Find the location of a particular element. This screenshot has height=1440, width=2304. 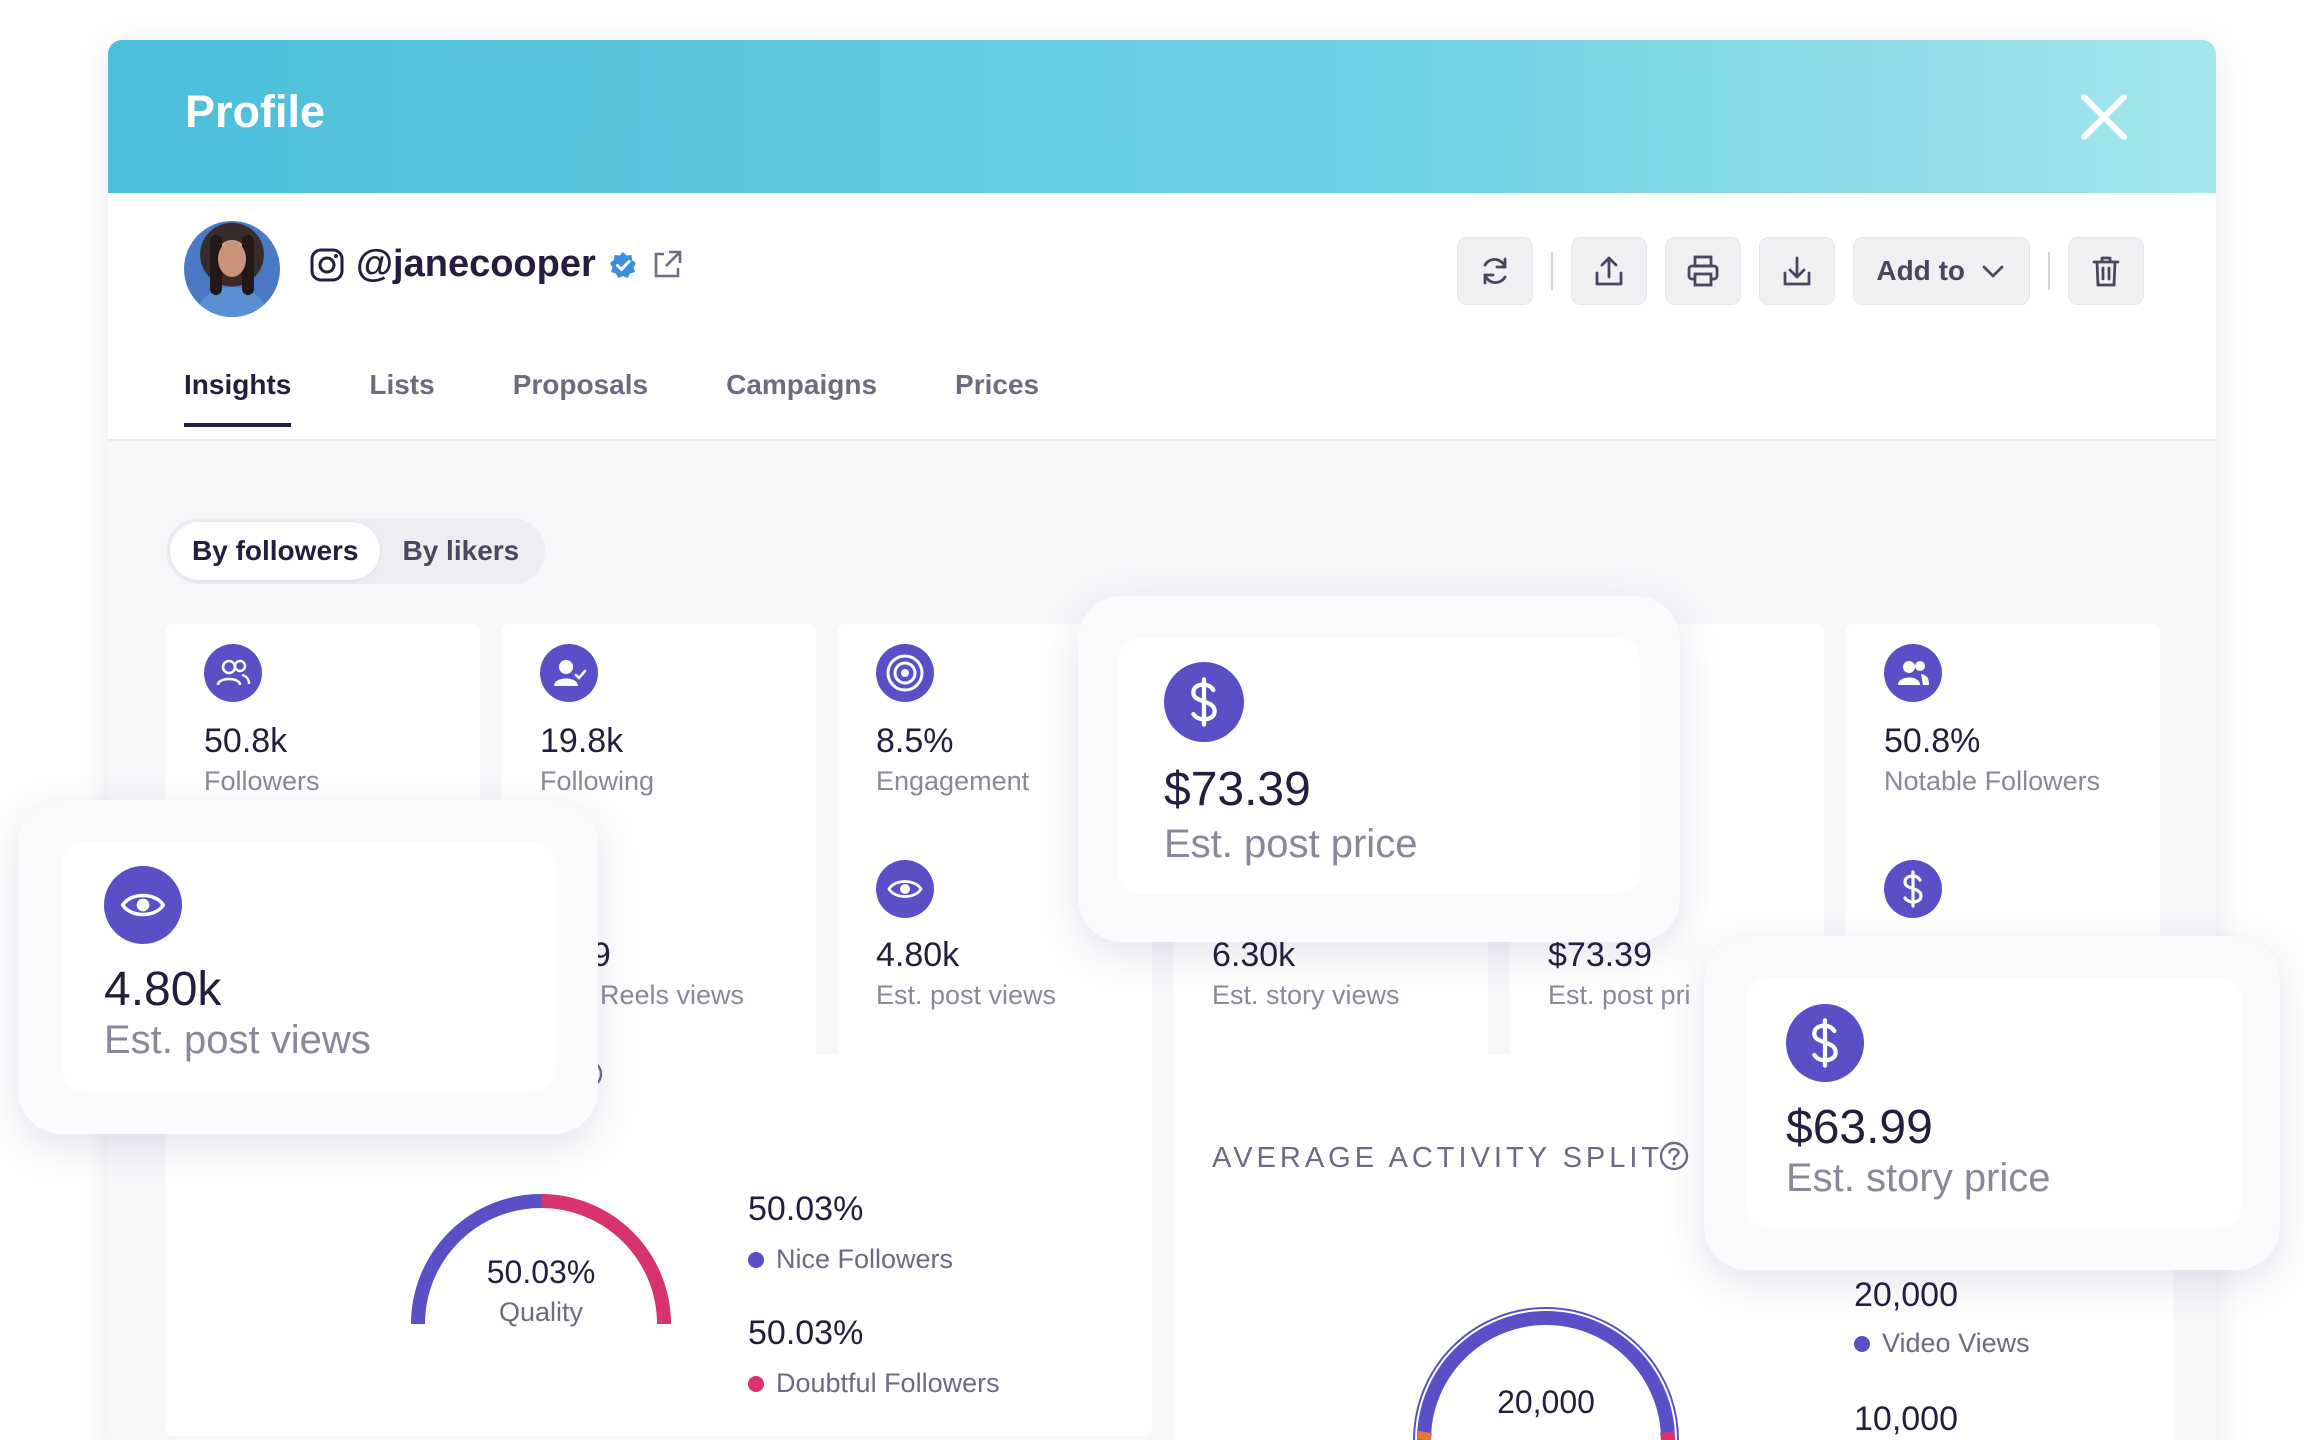

quality-gauge-label: 50.03% Quality is located at coordinates (541, 1291).